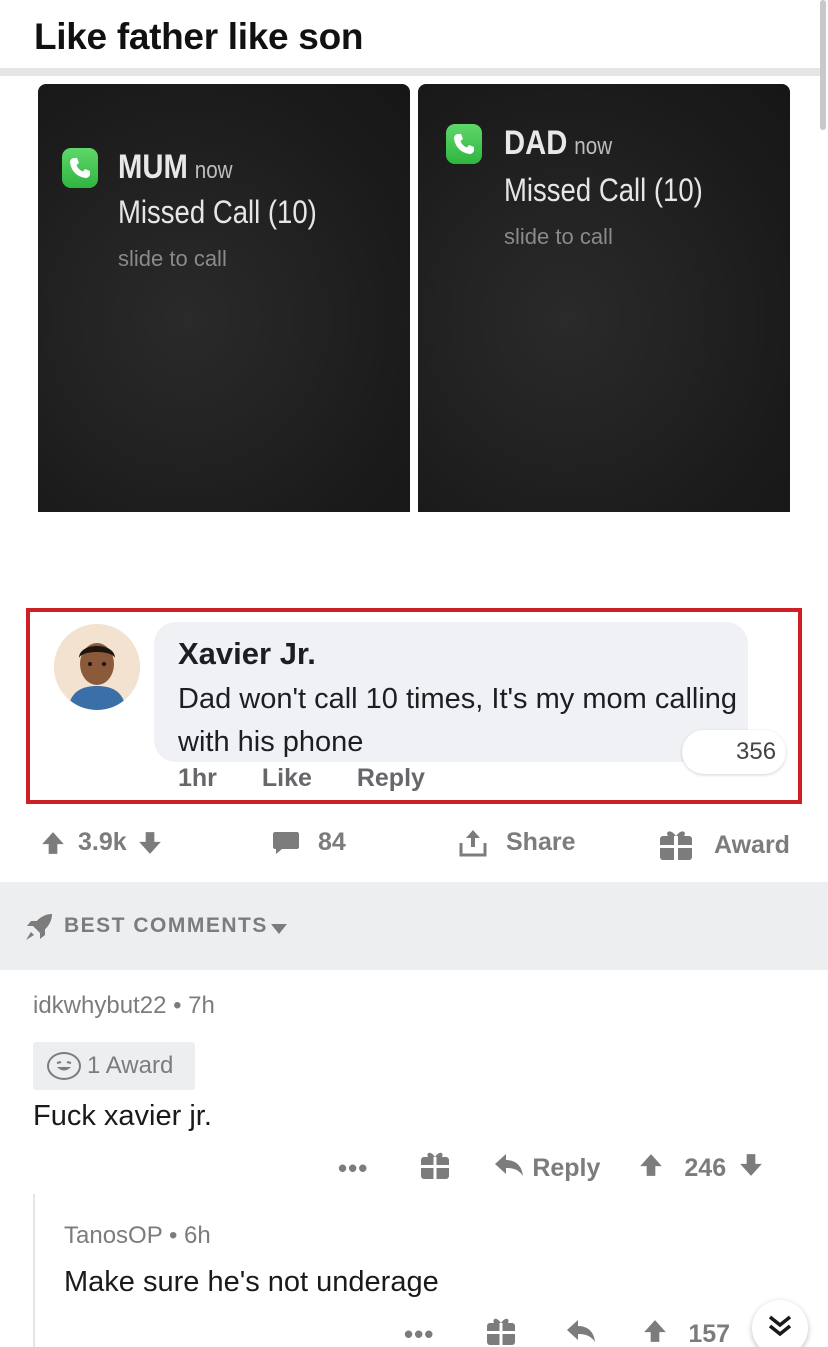 Image resolution: width=828 pixels, height=1347 pixels. What do you see at coordinates (705, 1168) in the screenshot?
I see `comment-score: 246` at bounding box center [705, 1168].